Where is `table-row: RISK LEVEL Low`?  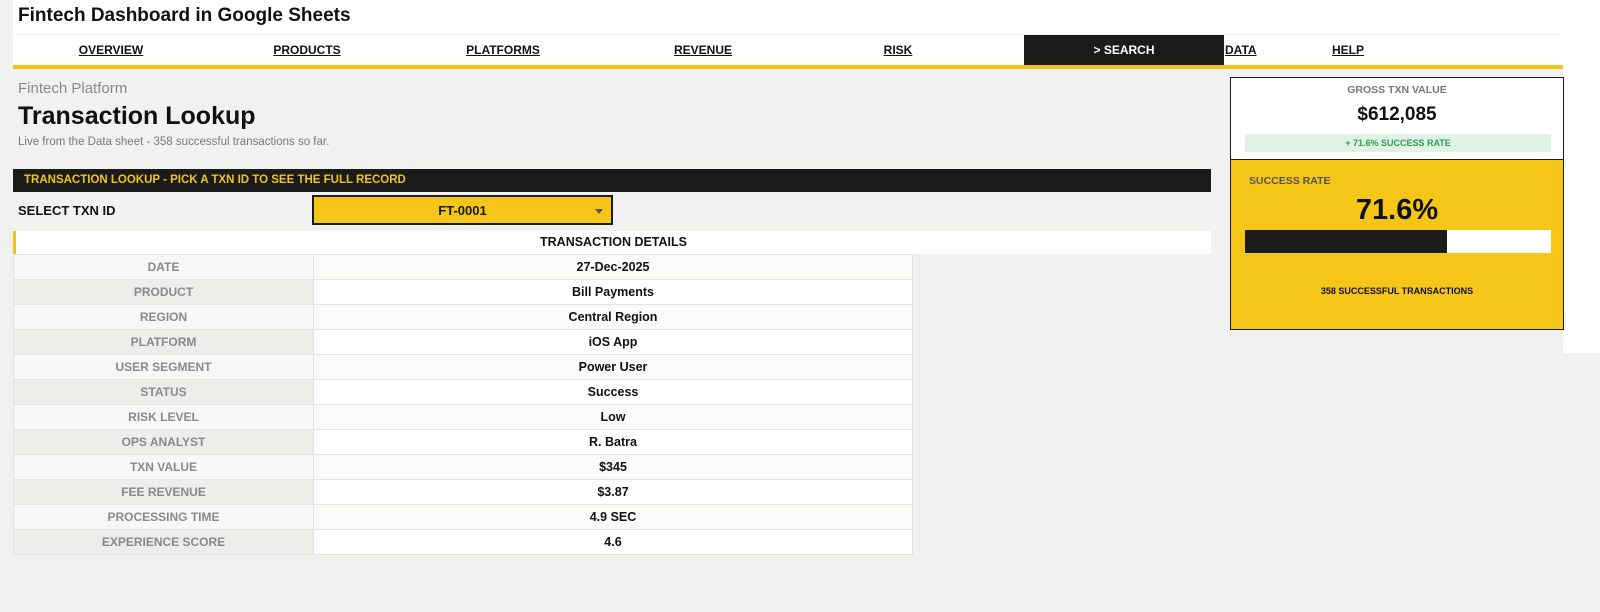
table-row: RISK LEVEL Low is located at coordinates (463, 417).